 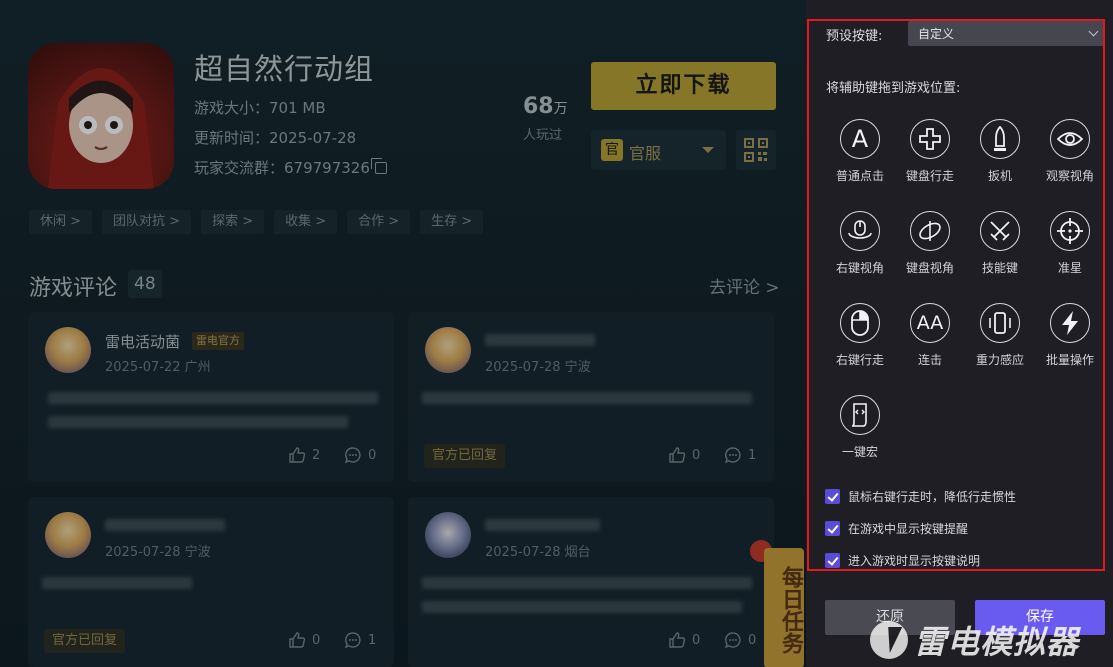 What do you see at coordinates (147, 222) in the screenshot?
I see `tag-team-battle: 团队对抗 >` at bounding box center [147, 222].